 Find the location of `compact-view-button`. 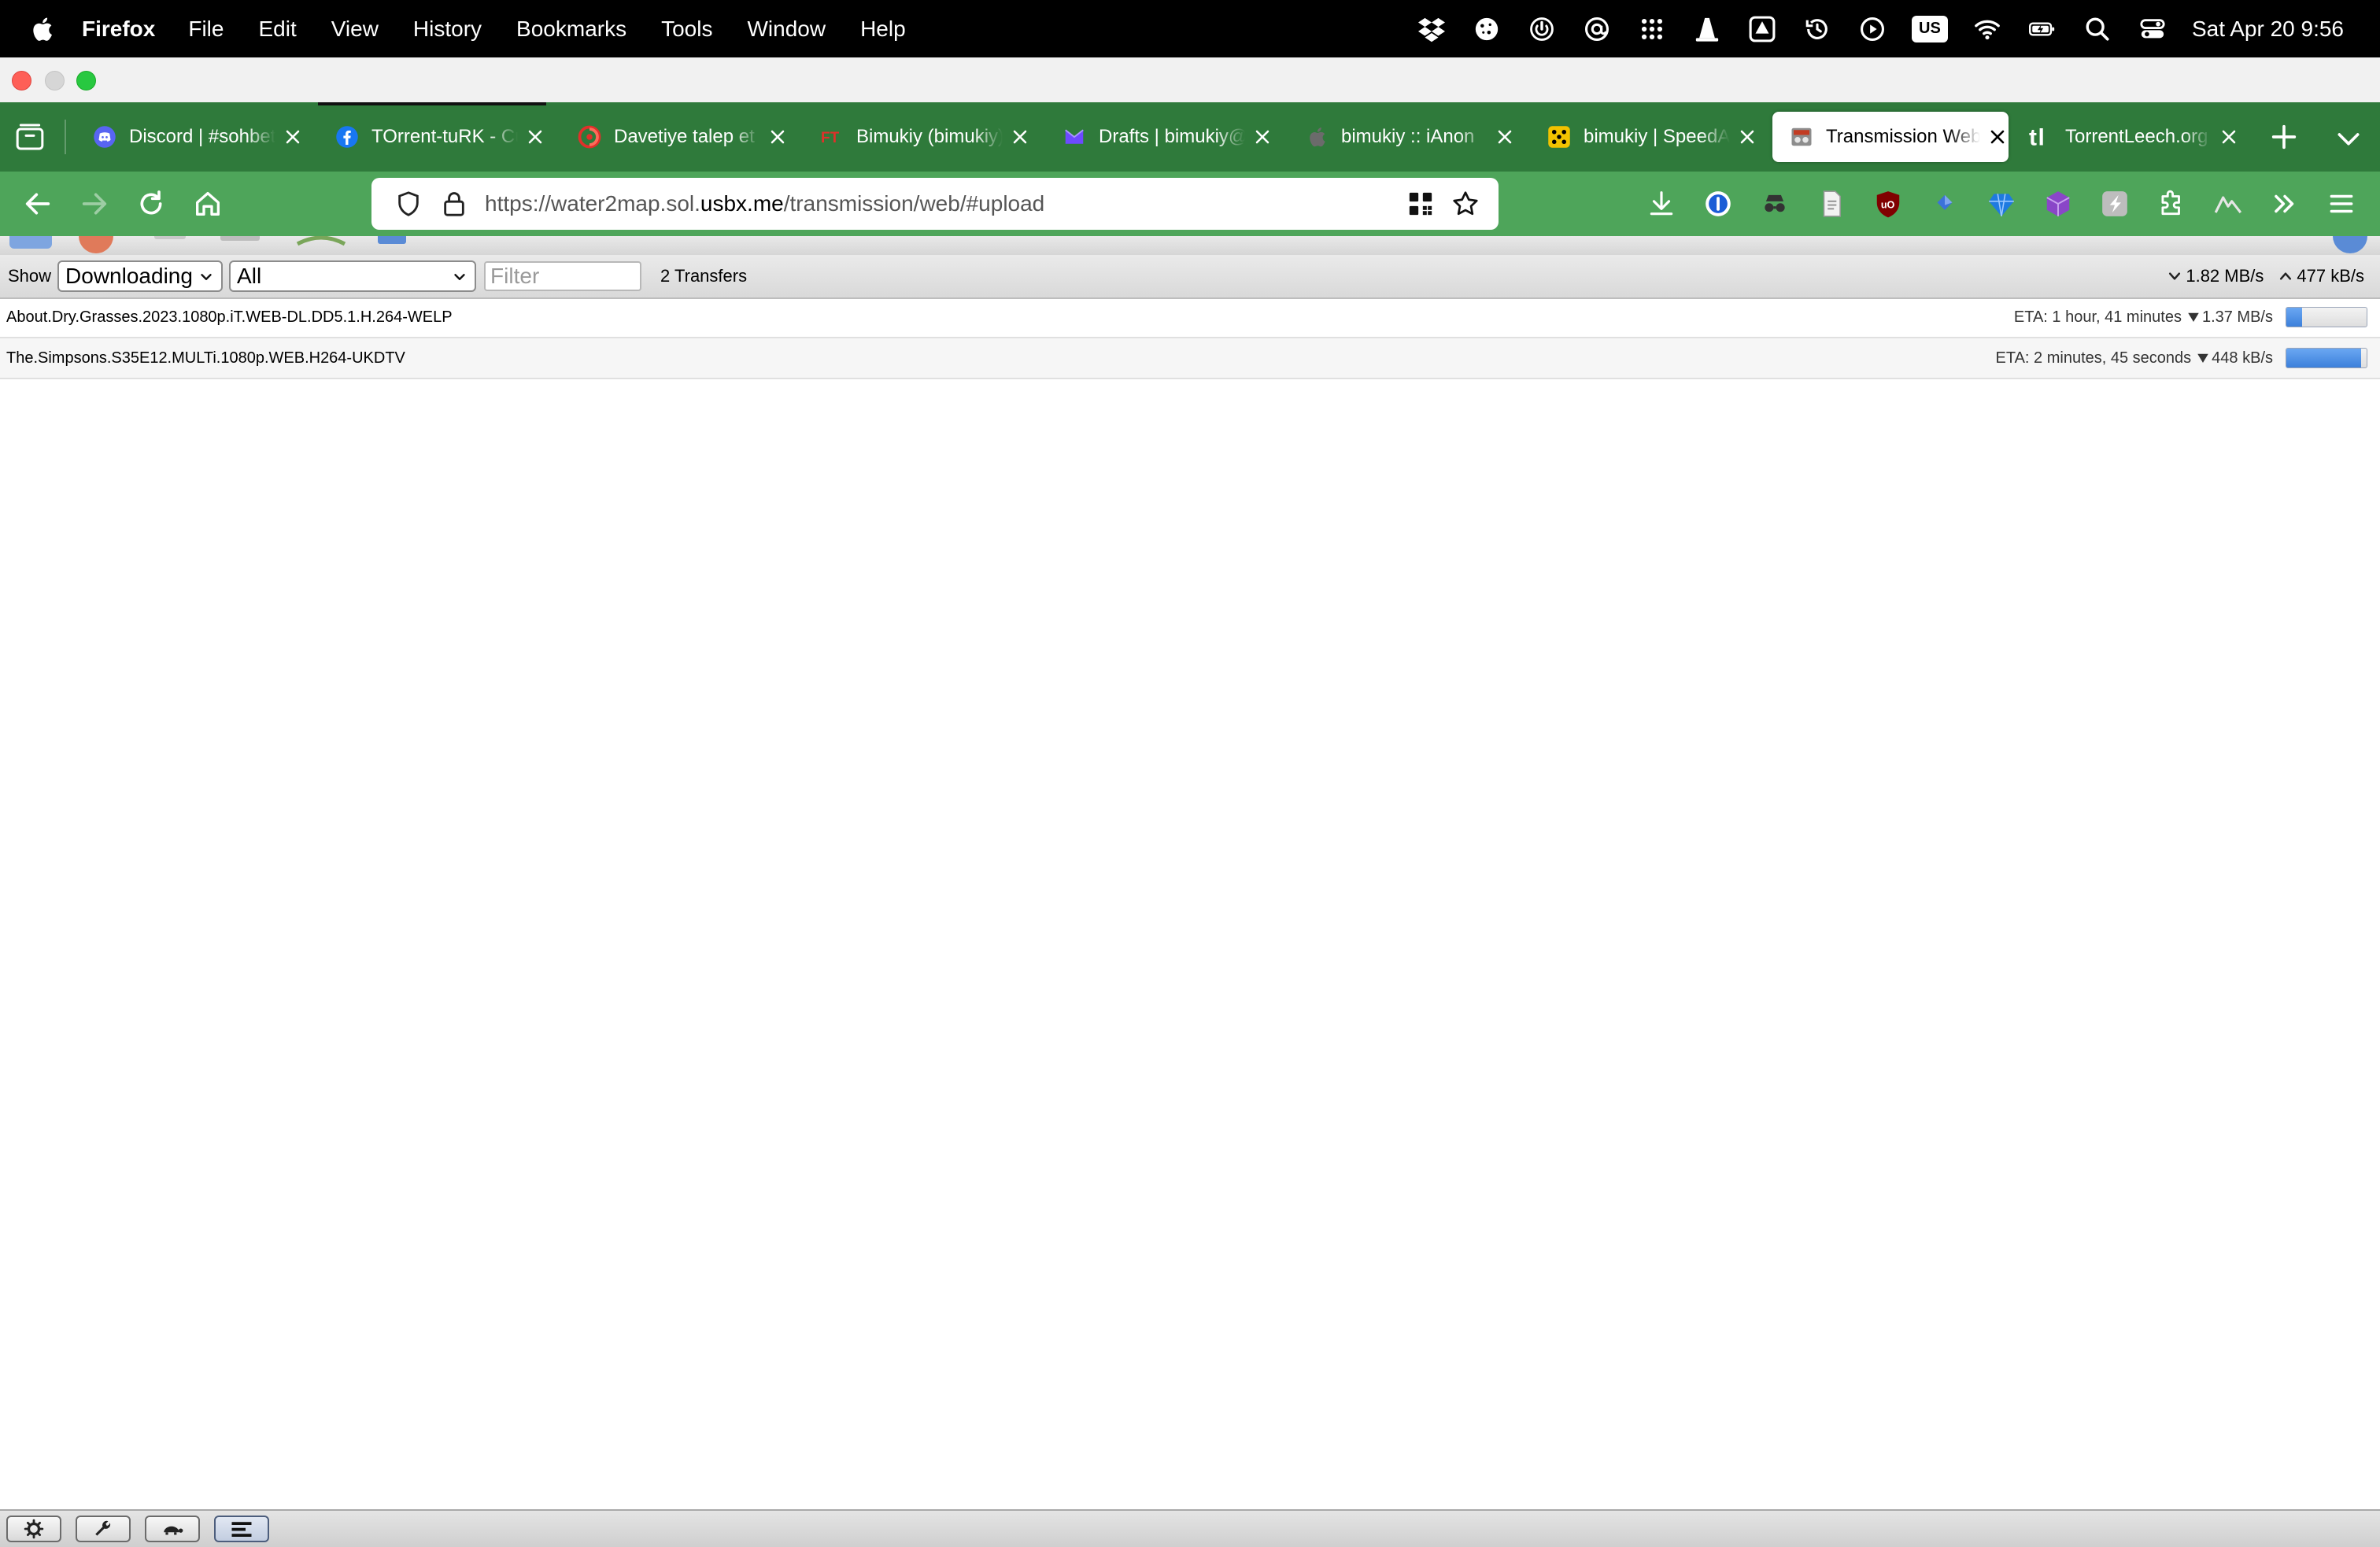

compact-view-button is located at coordinates (241, 1529).